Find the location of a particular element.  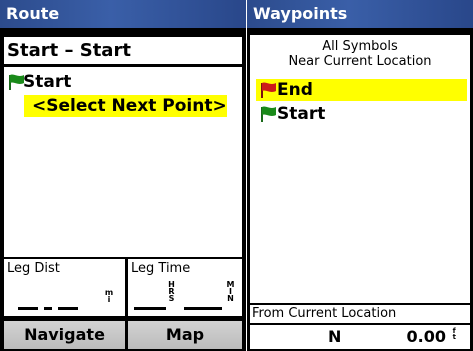

waypoint-filter: All Symbols Near Current Location is located at coordinates (360, 54).